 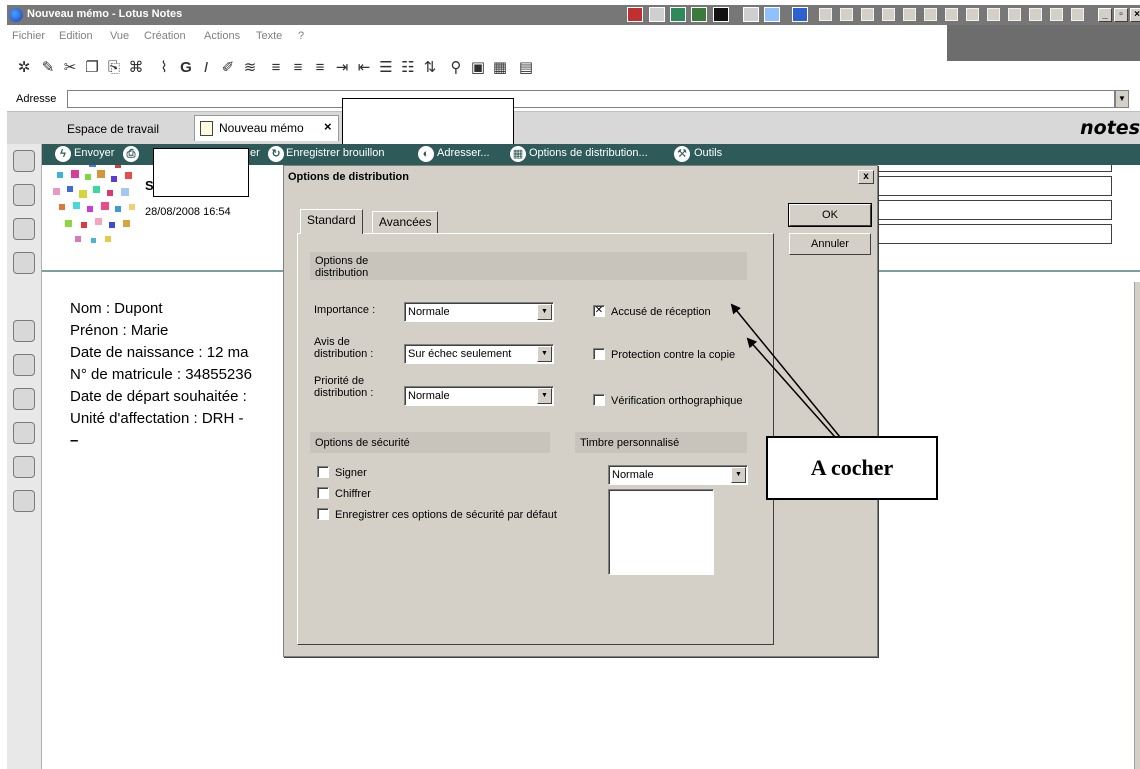 I want to click on menu-fichier: Fichier, so click(x=28, y=36).